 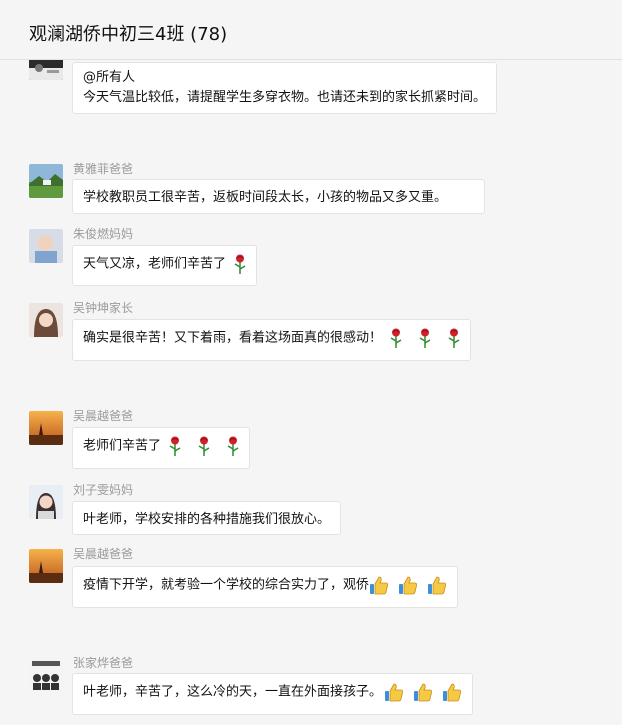 I want to click on portrait-avatar, so click(x=46, y=320).